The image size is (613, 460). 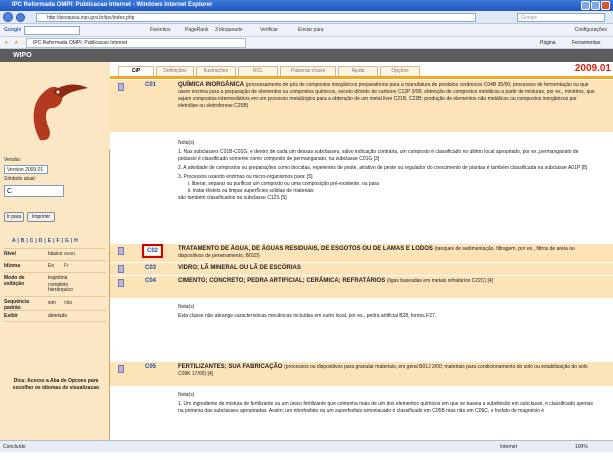 What do you see at coordinates (175, 71) in the screenshot?
I see `tab-definicoes: Definições` at bounding box center [175, 71].